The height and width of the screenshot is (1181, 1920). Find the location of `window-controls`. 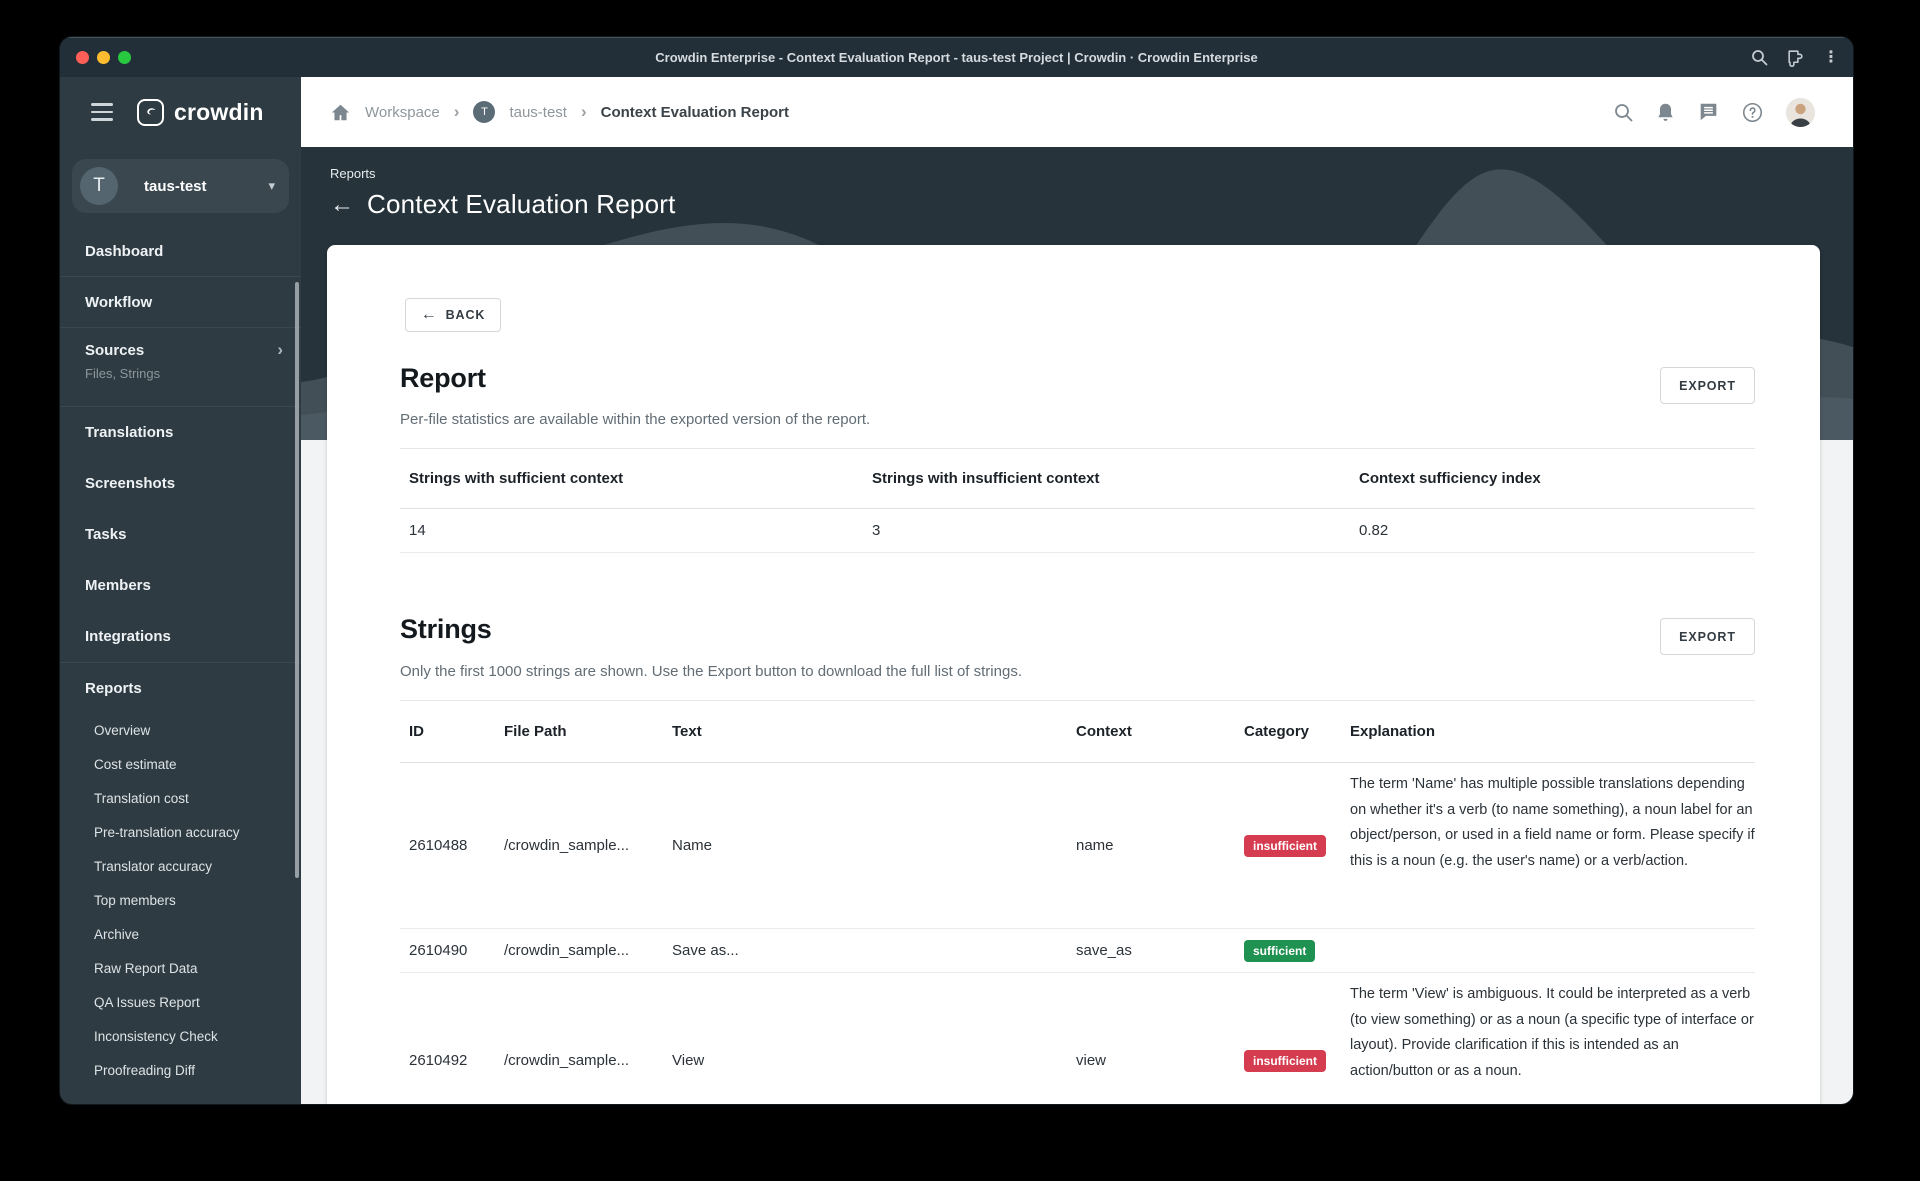

window-controls is located at coordinates (103, 57).